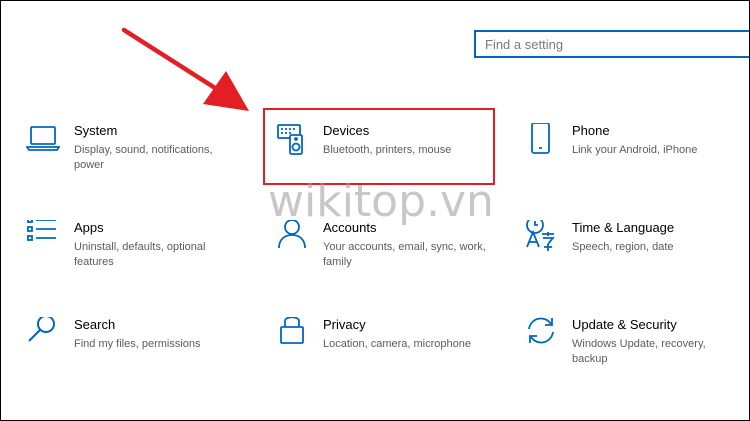  I want to click on tile-title: Search, so click(95, 324).